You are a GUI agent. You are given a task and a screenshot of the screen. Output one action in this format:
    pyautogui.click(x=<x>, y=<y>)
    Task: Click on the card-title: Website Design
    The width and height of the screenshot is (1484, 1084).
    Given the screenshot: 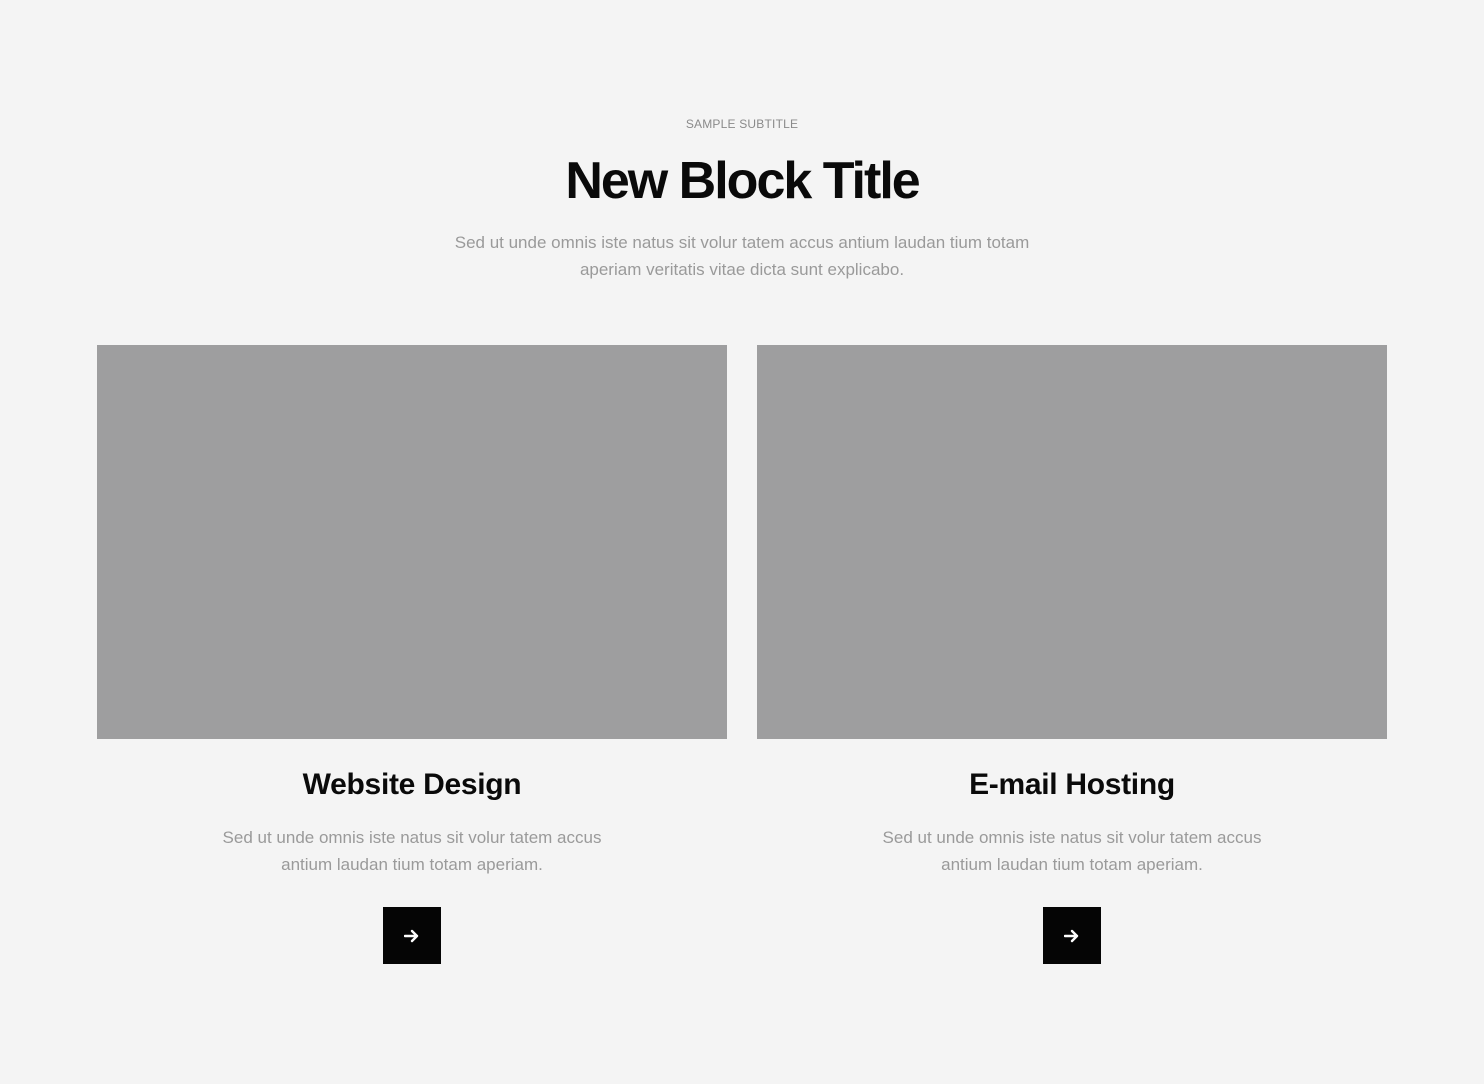 What is the action you would take?
    pyautogui.click(x=412, y=784)
    